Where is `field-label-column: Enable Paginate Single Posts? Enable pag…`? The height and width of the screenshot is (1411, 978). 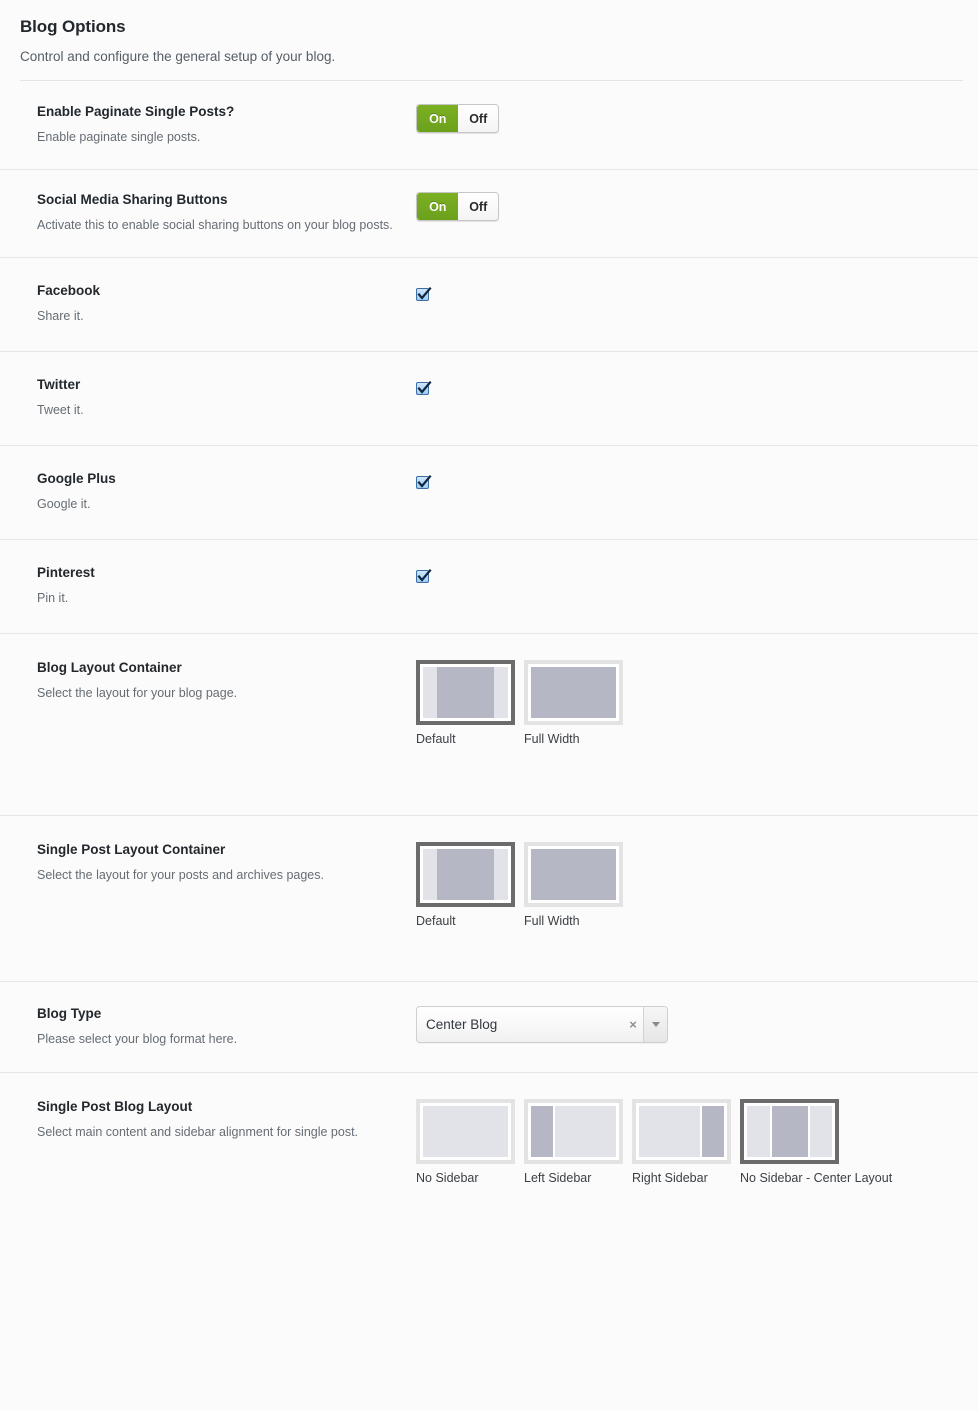 field-label-column: Enable Paginate Single Posts? Enable pag… is located at coordinates (226, 124).